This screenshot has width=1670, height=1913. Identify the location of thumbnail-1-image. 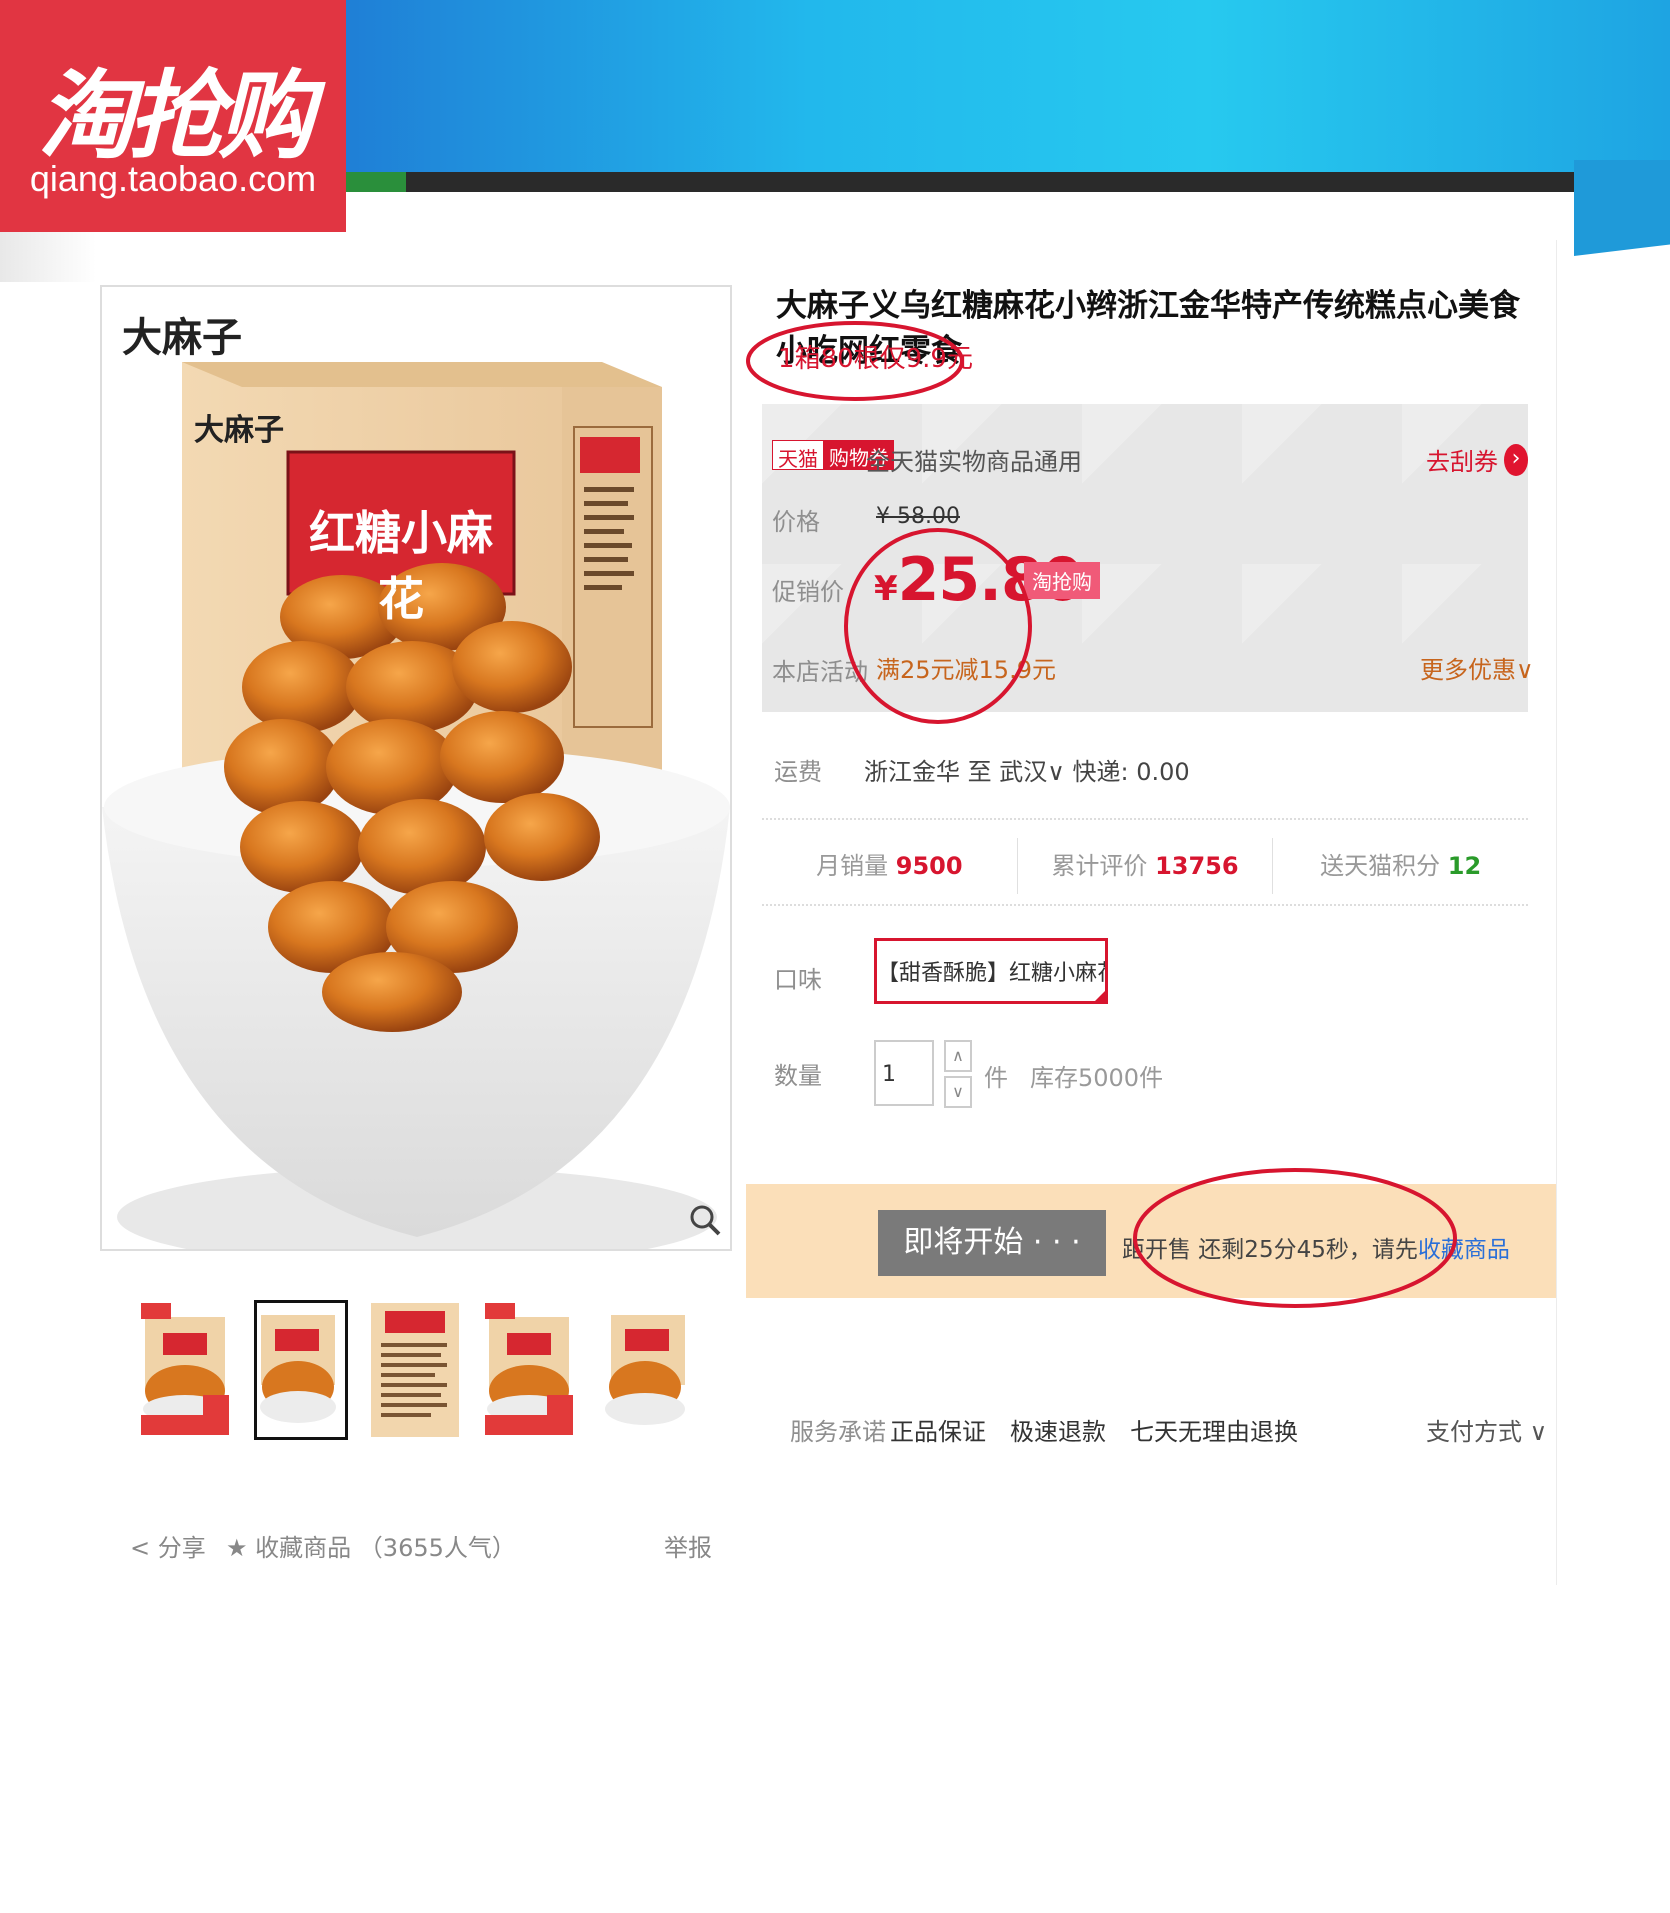
(185, 1369).